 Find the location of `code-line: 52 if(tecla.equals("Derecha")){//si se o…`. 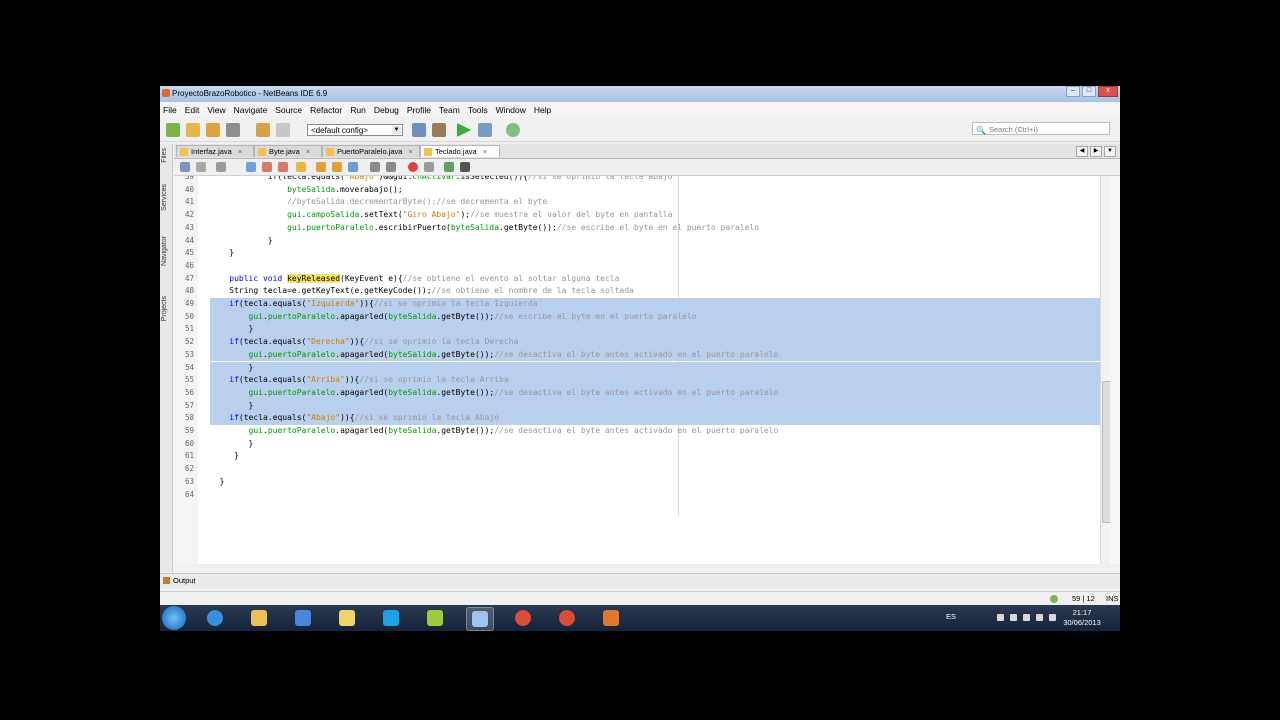

code-line: 52 if(tecla.equals("Derecha")){//si se o… is located at coordinates (637, 342).